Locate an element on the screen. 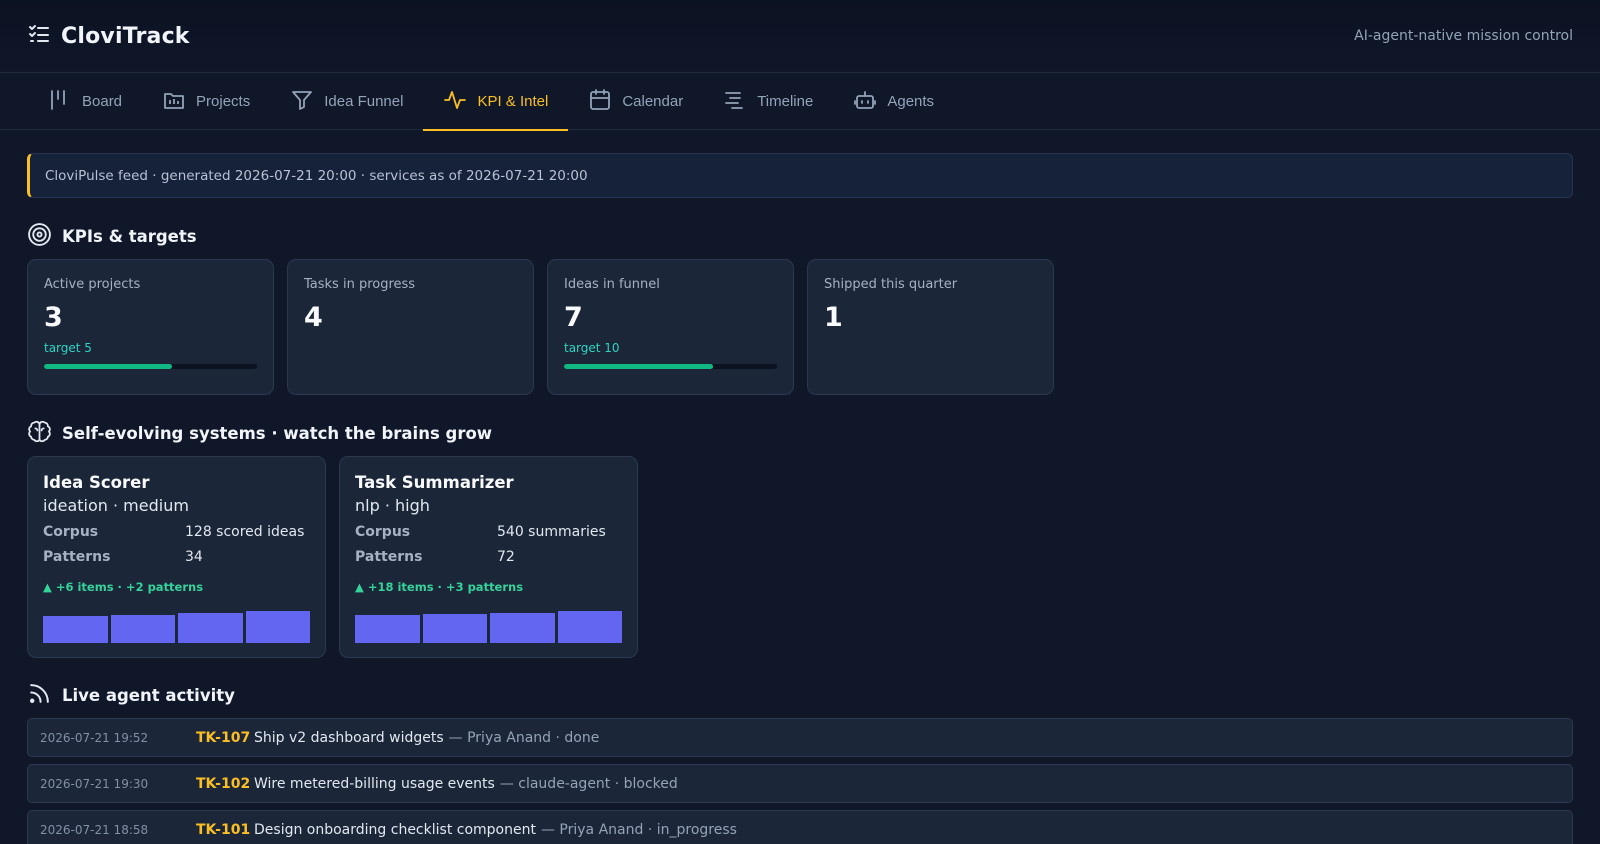 The width and height of the screenshot is (1600, 844). section-label: KPIs & targets is located at coordinates (129, 236).